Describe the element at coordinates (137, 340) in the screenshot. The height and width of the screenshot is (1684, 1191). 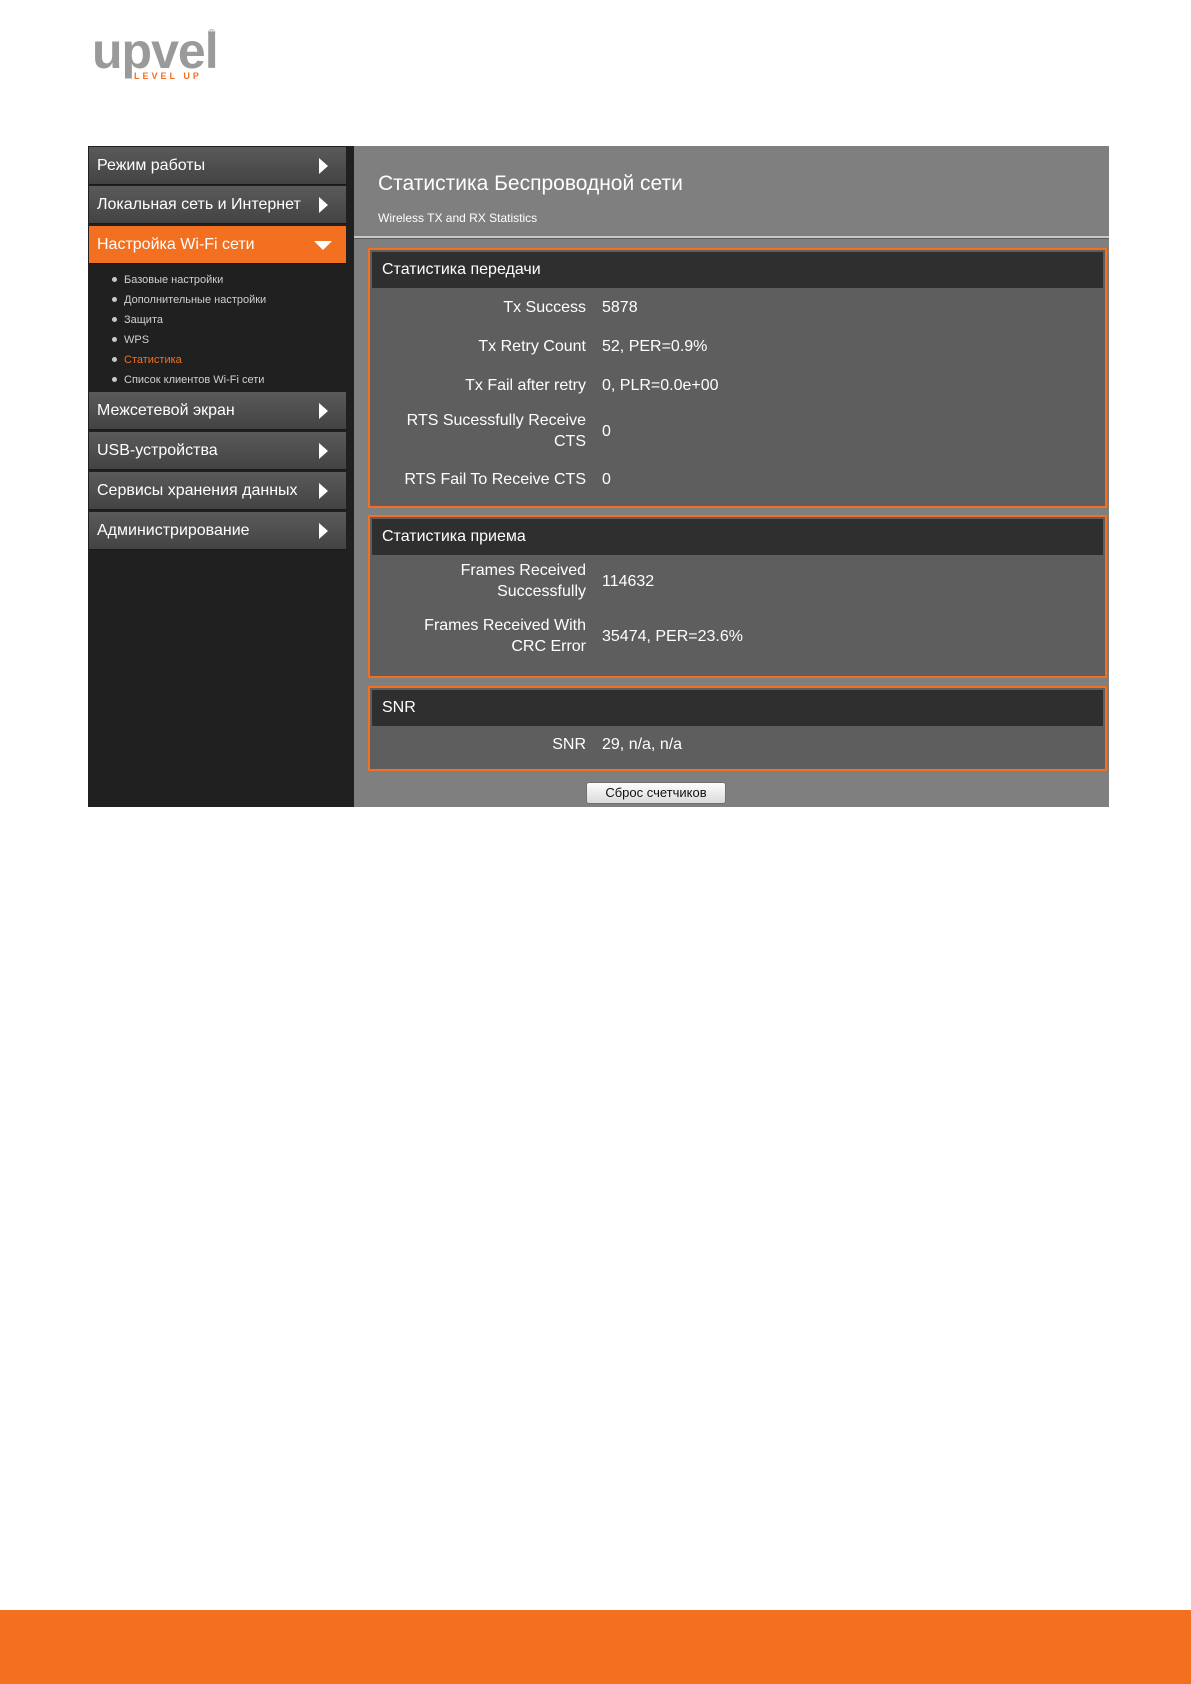
I see `submenu-item-label: WPS` at that location.